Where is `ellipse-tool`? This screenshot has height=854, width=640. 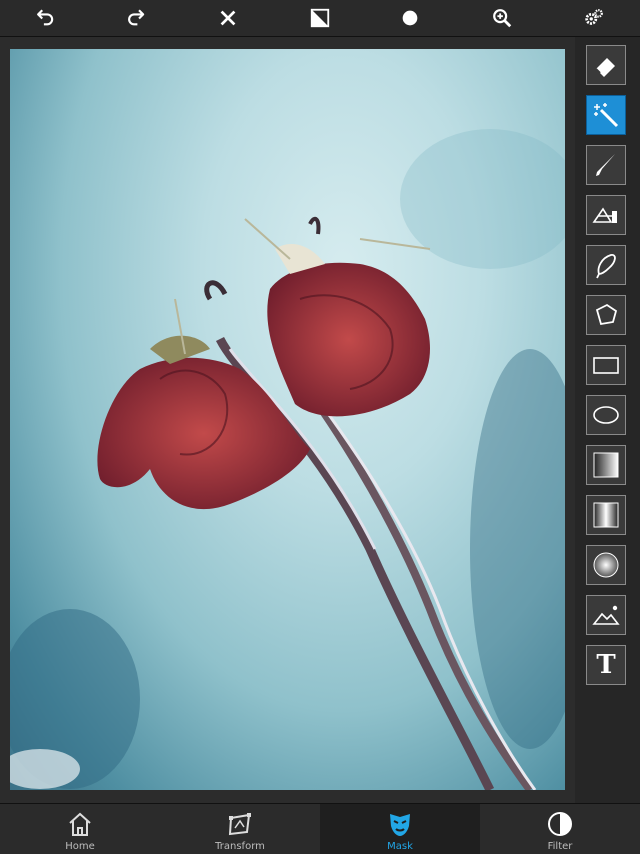
ellipse-tool is located at coordinates (606, 415).